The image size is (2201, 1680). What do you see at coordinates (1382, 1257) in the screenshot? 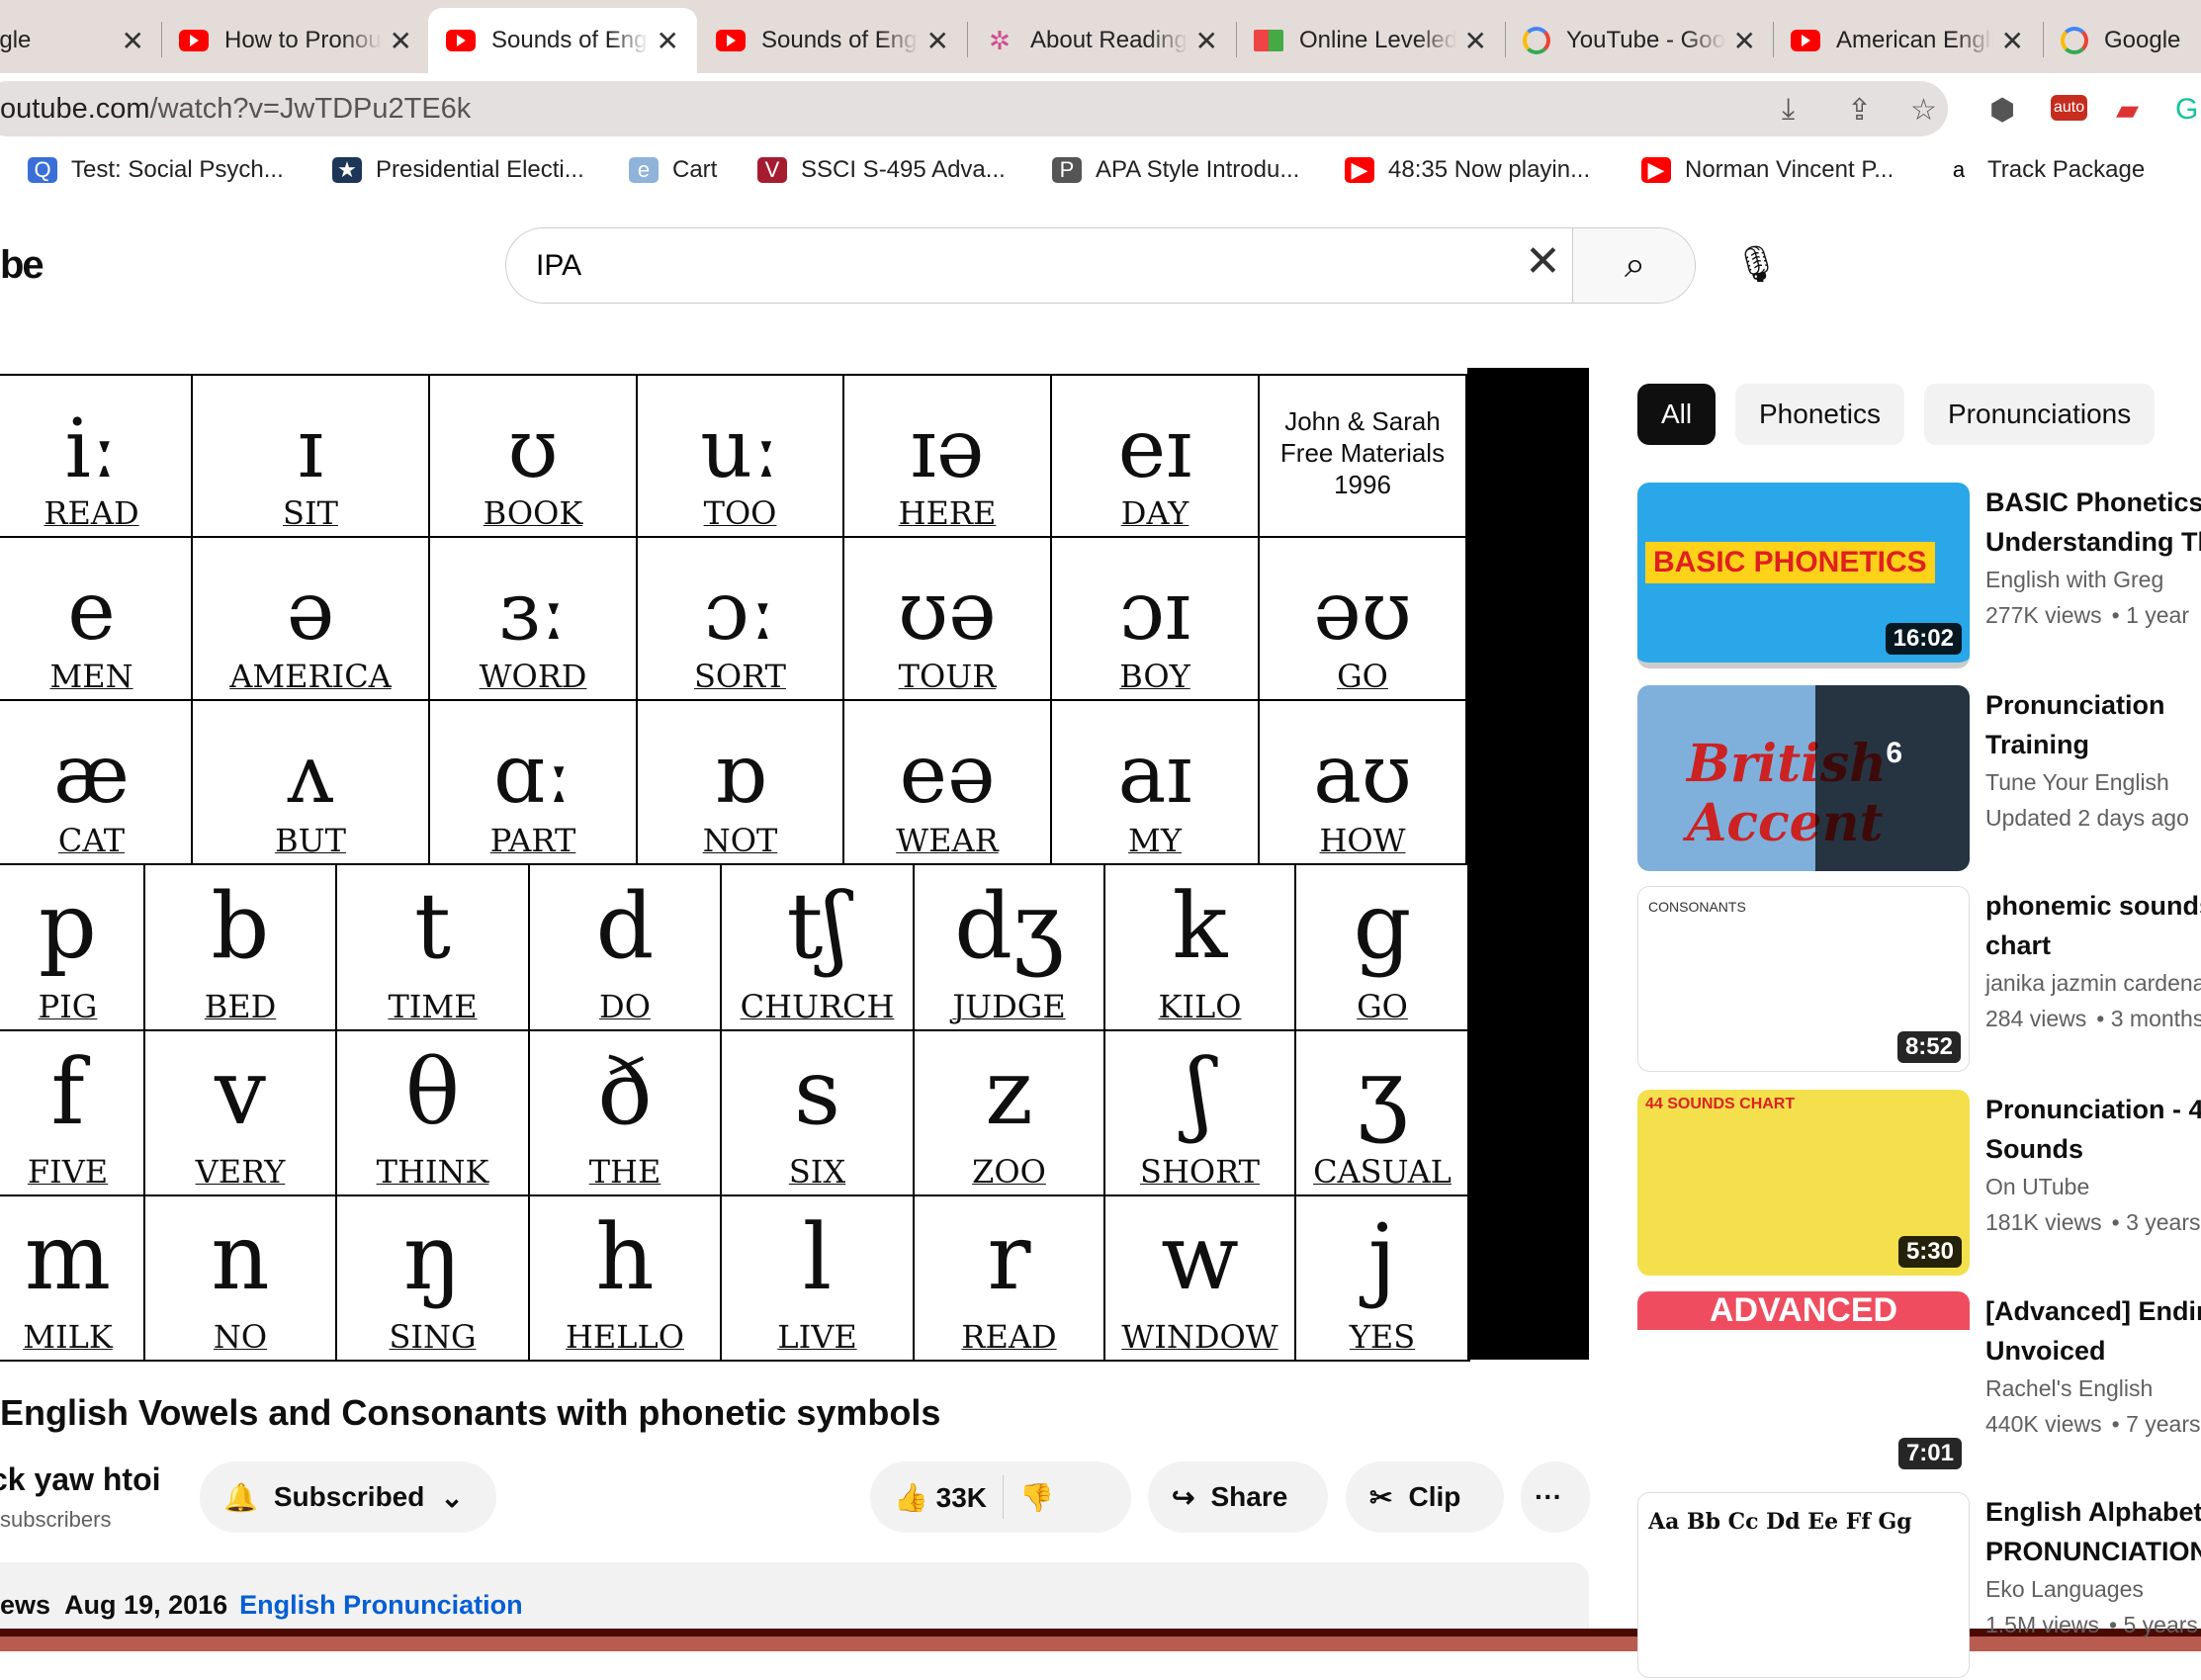
I see `ipa-symbol: j` at bounding box center [1382, 1257].